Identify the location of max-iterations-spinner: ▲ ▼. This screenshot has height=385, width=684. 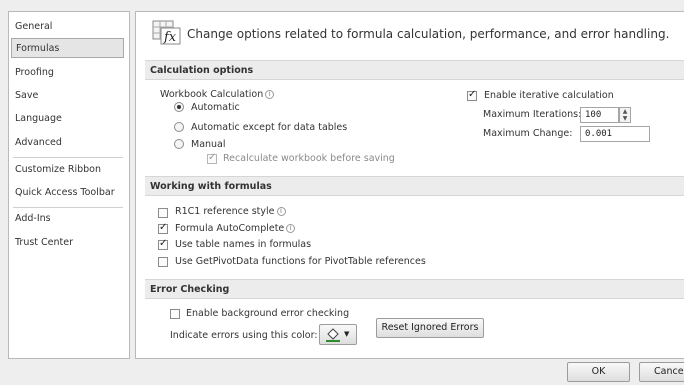
(625, 115).